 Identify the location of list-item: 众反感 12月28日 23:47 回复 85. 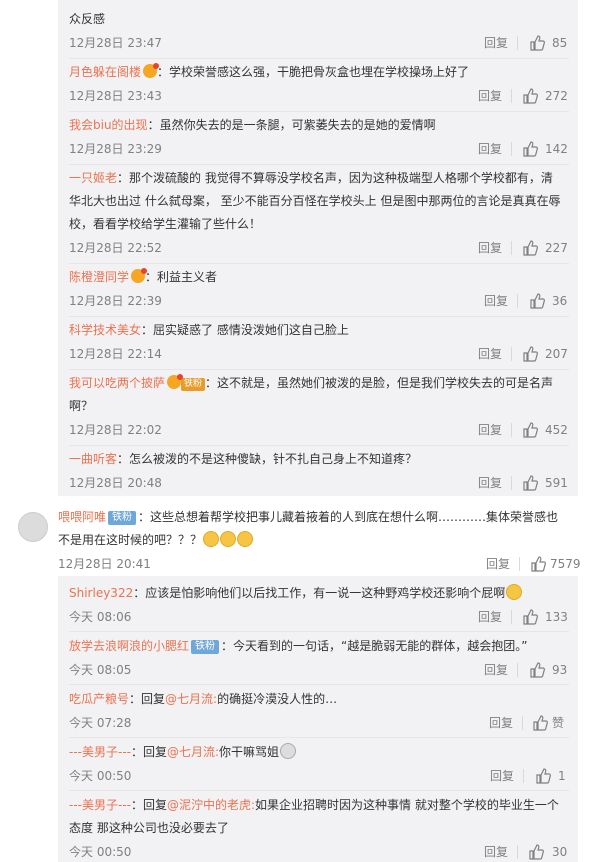
(319, 30).